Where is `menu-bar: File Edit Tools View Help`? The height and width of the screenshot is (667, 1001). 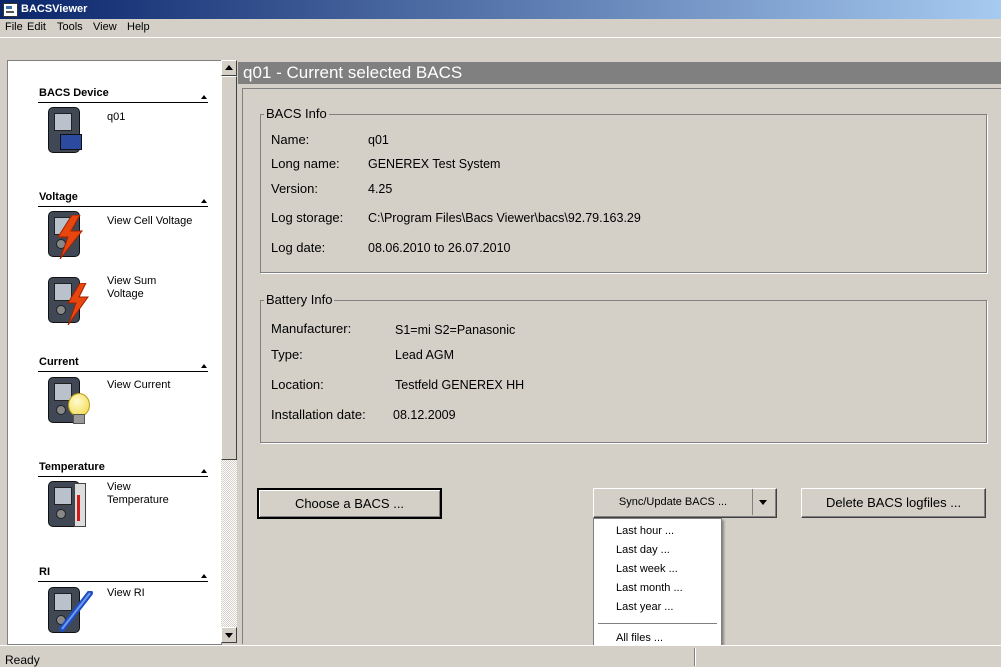 menu-bar: File Edit Tools View Help is located at coordinates (500, 28).